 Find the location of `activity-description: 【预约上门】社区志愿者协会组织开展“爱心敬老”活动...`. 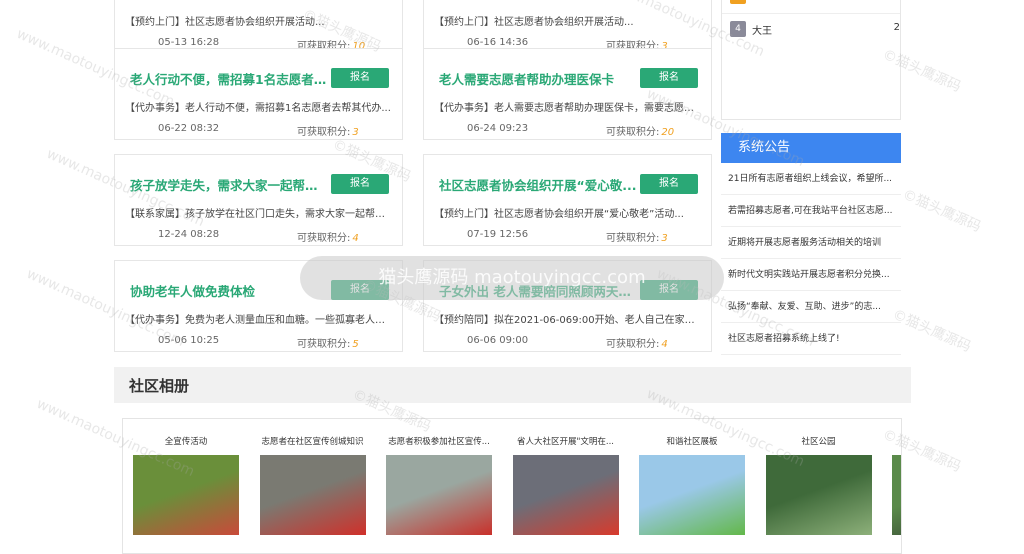

activity-description: 【预约上门】社区志愿者协会组织开展“爱心敬老”活动... is located at coordinates (559, 214).